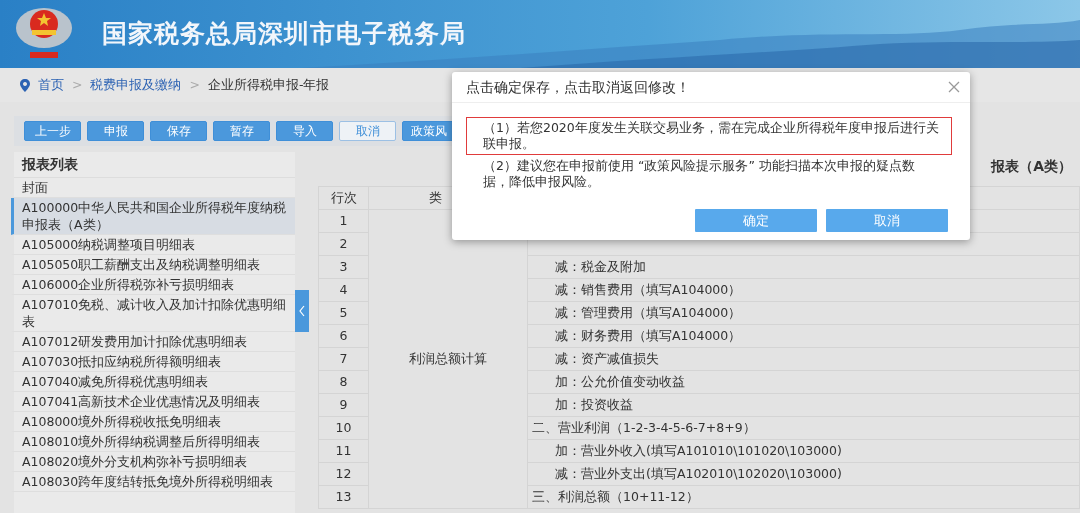 The image size is (1080, 513). Describe the element at coordinates (153, 382) in the screenshot. I see `sidebar-item: A107040减免所得税优惠明细表` at that location.